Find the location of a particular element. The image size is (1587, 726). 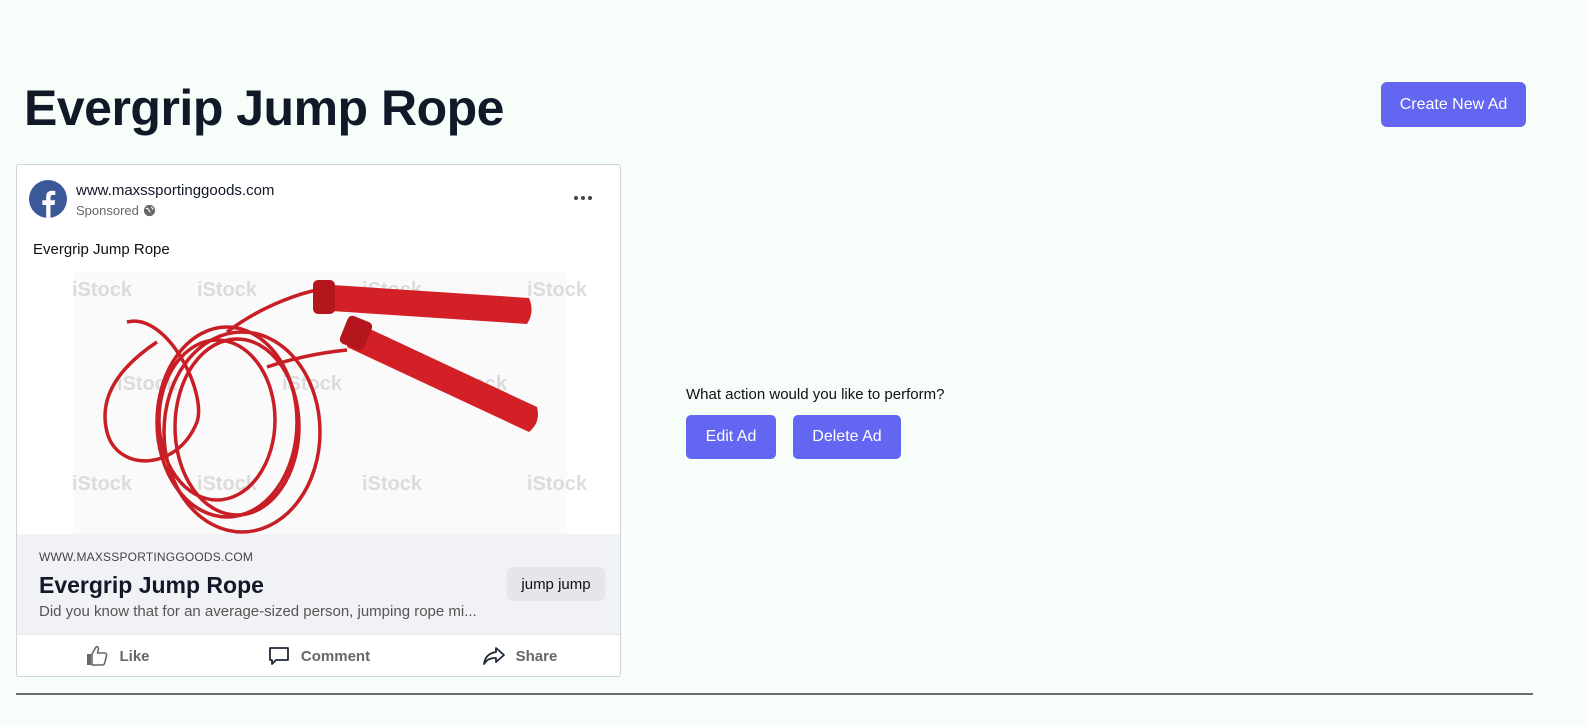

sponsored-label: Sponsored is located at coordinates (116, 210).